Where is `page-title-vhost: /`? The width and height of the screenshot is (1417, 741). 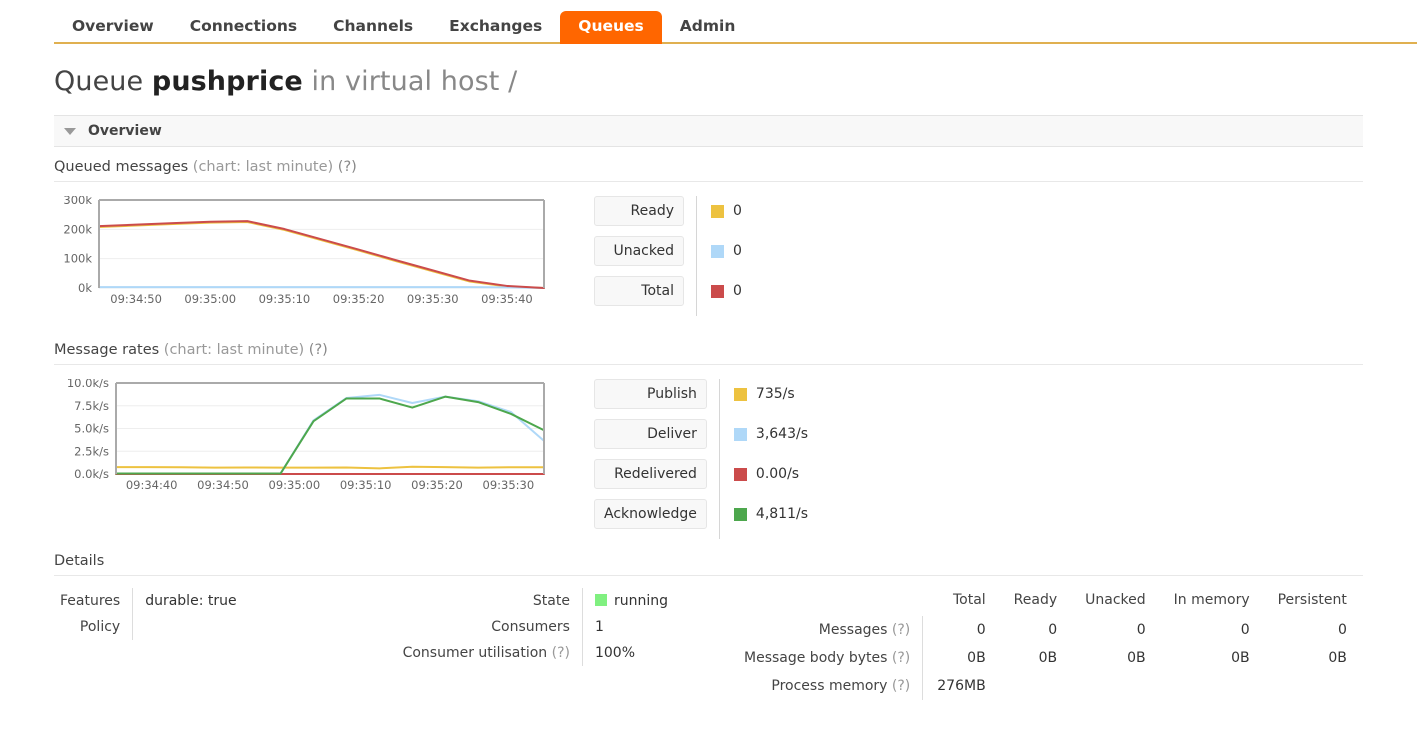 page-title-vhost: / is located at coordinates (513, 81).